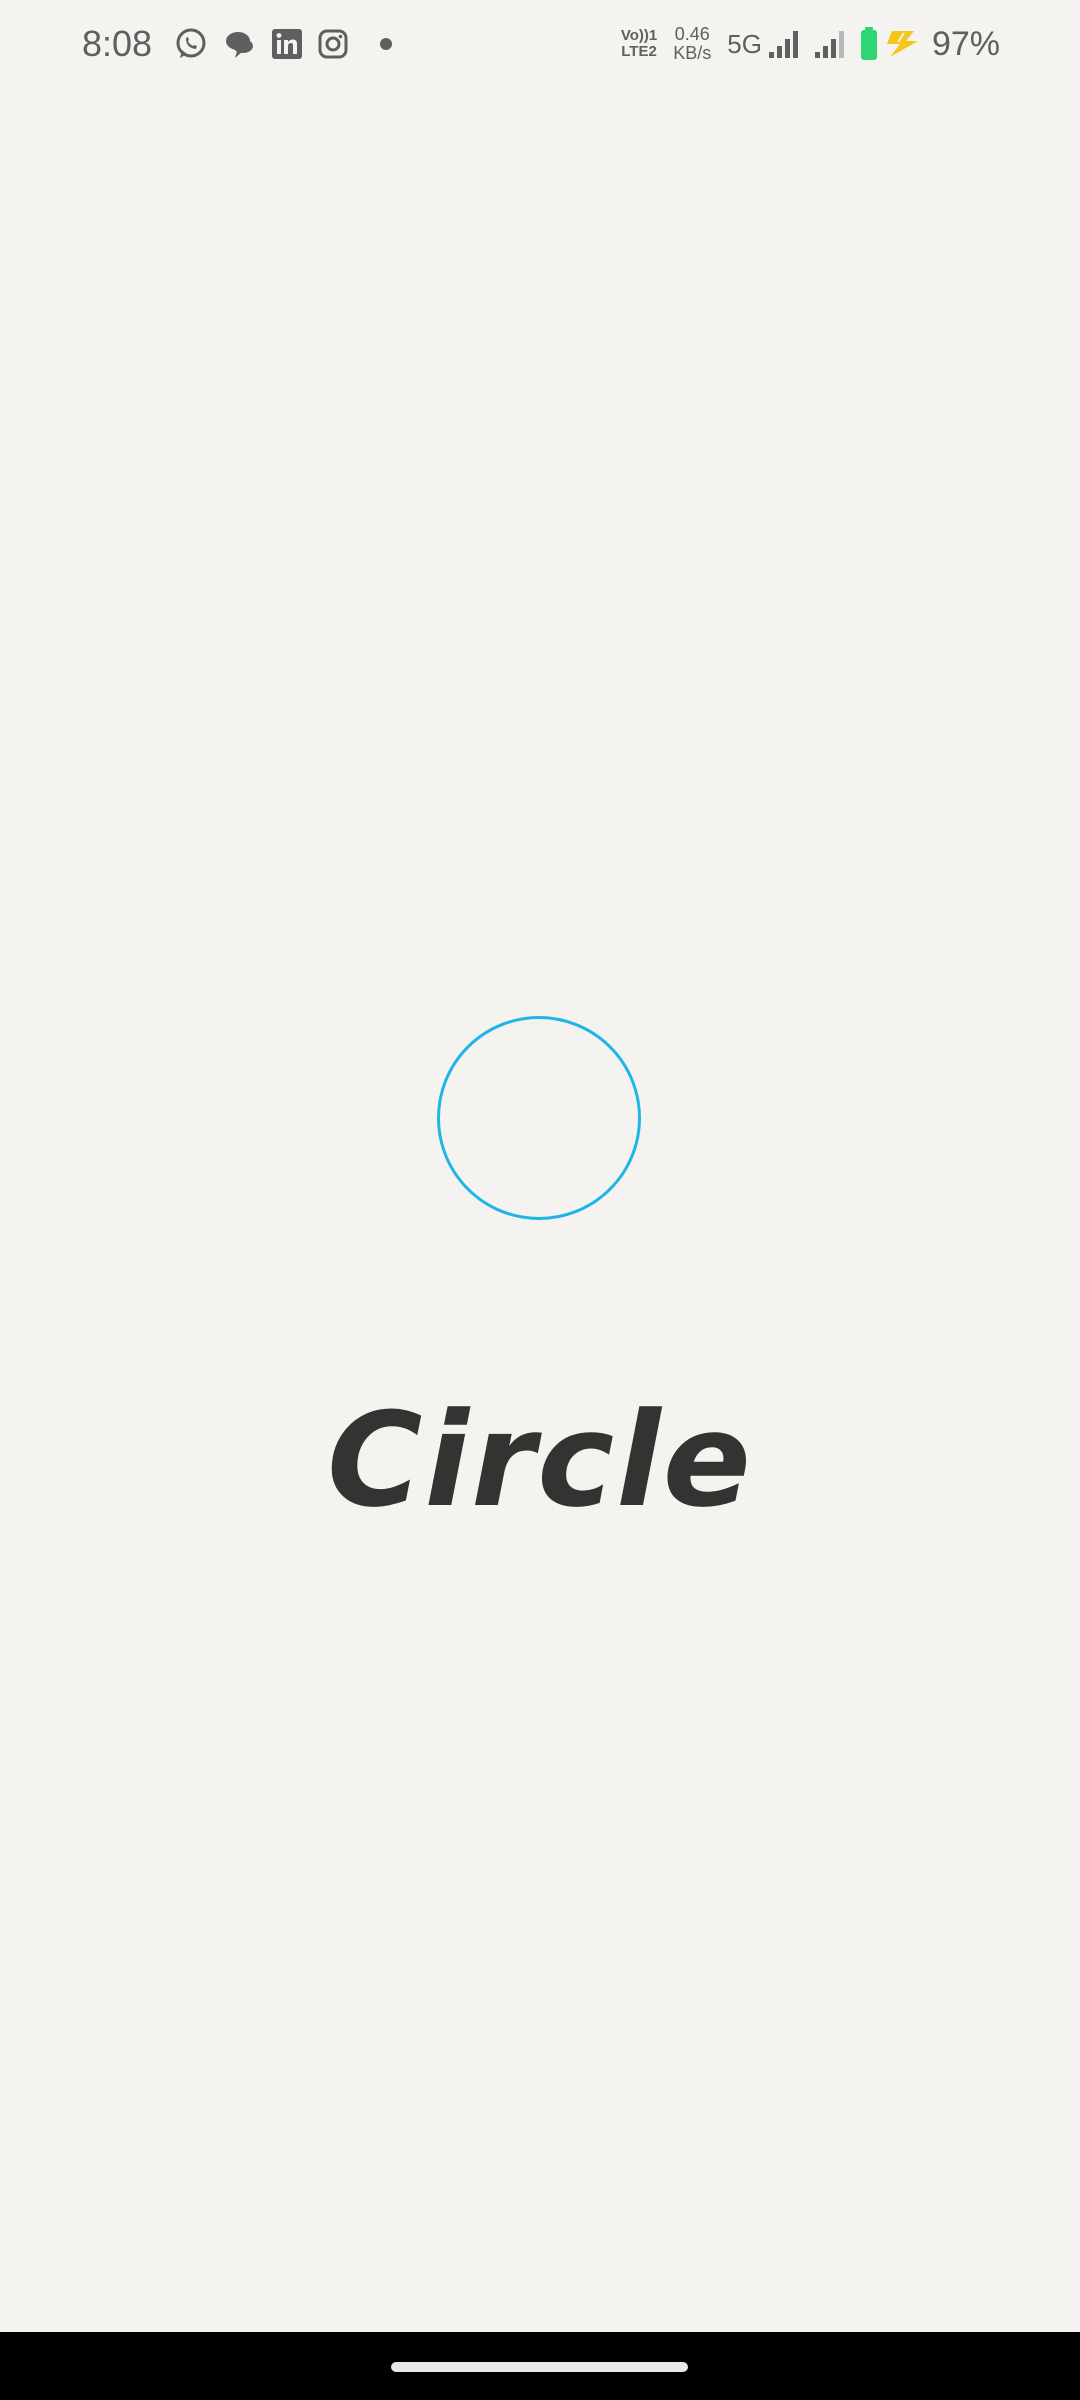 The width and height of the screenshot is (1080, 2400). I want to click on charging-bolt-icon, so click(904, 44).